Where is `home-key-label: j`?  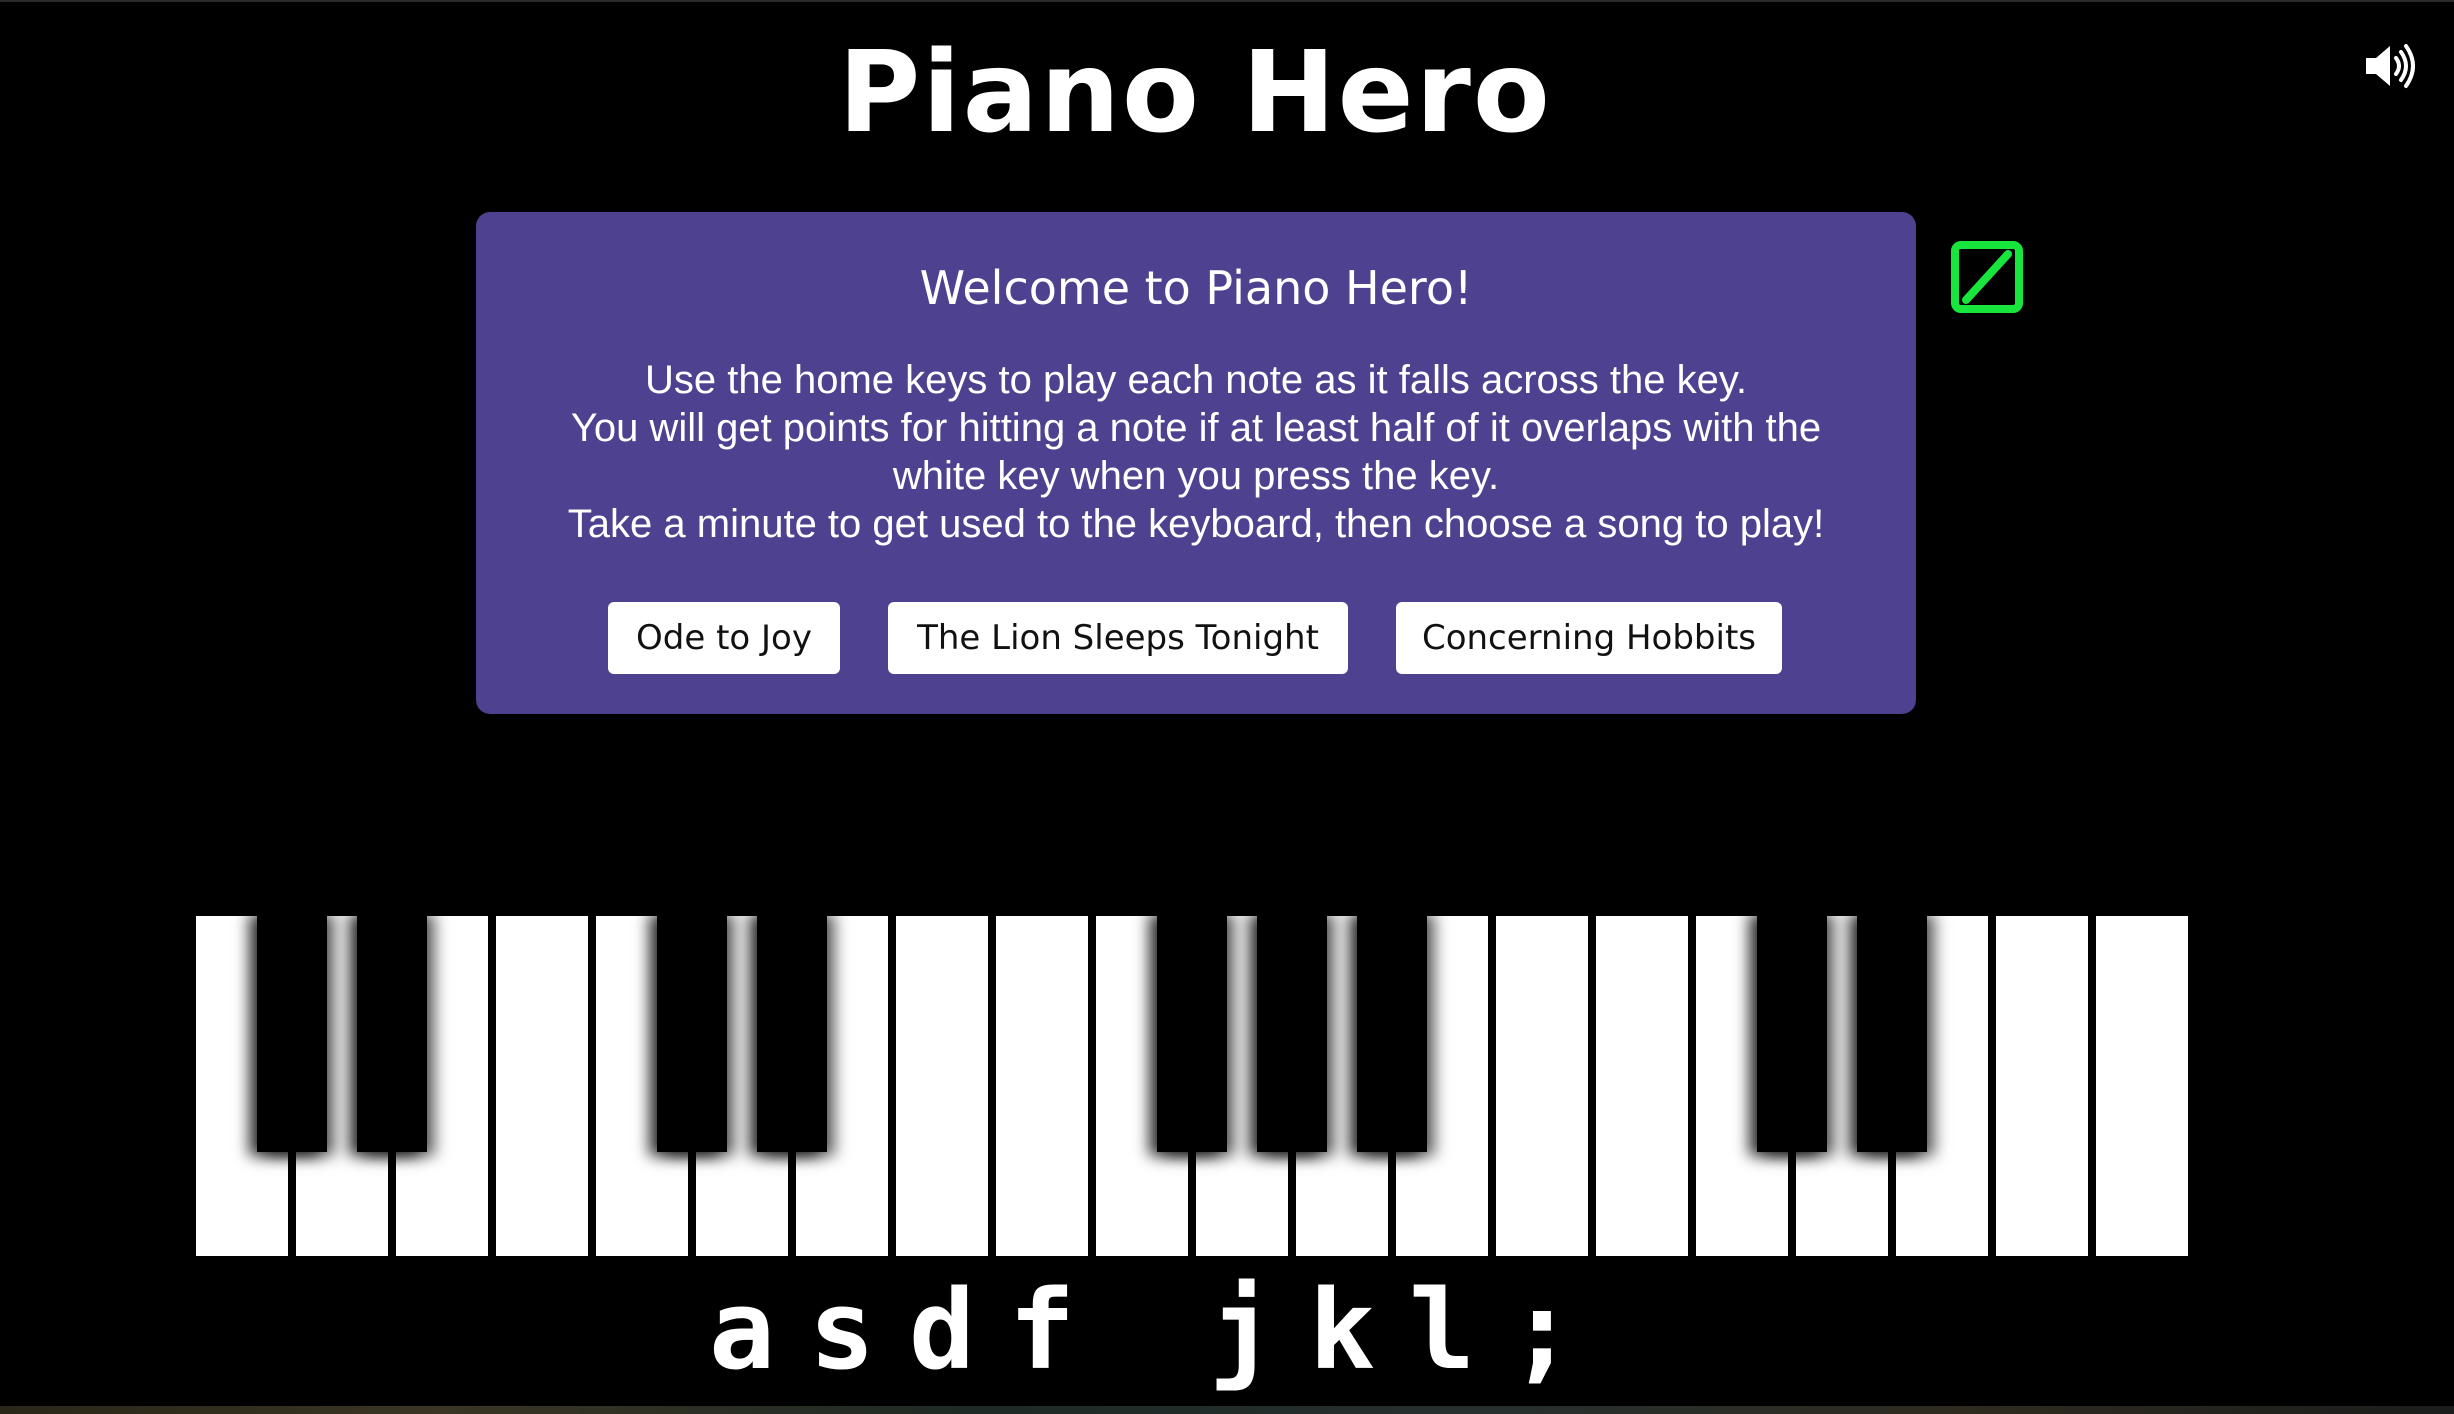 home-key-label: j is located at coordinates (1242, 1330).